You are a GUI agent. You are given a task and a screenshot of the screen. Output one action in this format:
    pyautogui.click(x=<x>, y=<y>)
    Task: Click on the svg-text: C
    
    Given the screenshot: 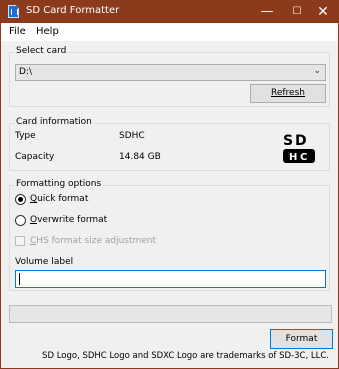 What is the action you would take?
    pyautogui.click(x=303, y=157)
    